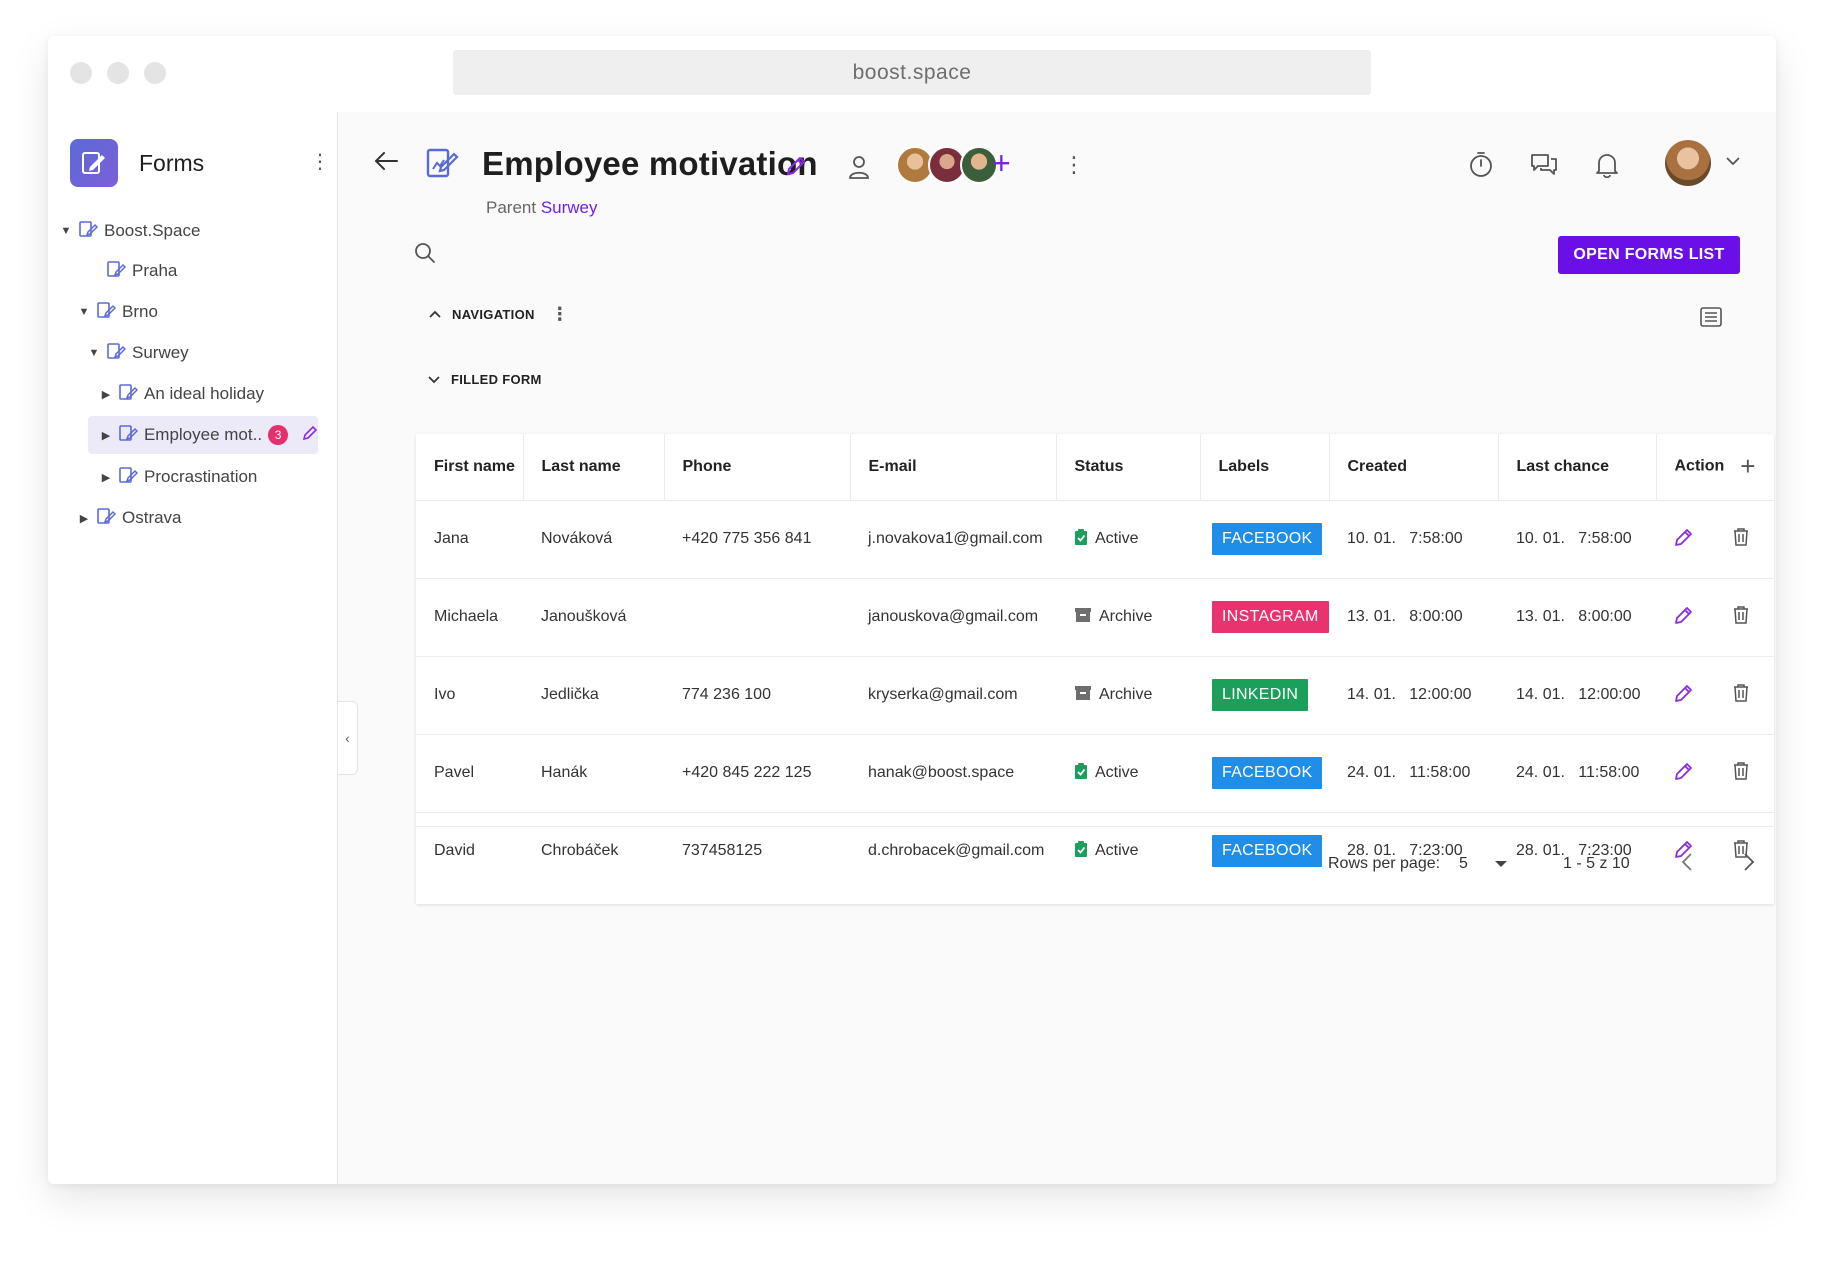  I want to click on navigation-section-toggle: NAVIGATION ⋮, so click(498, 314).